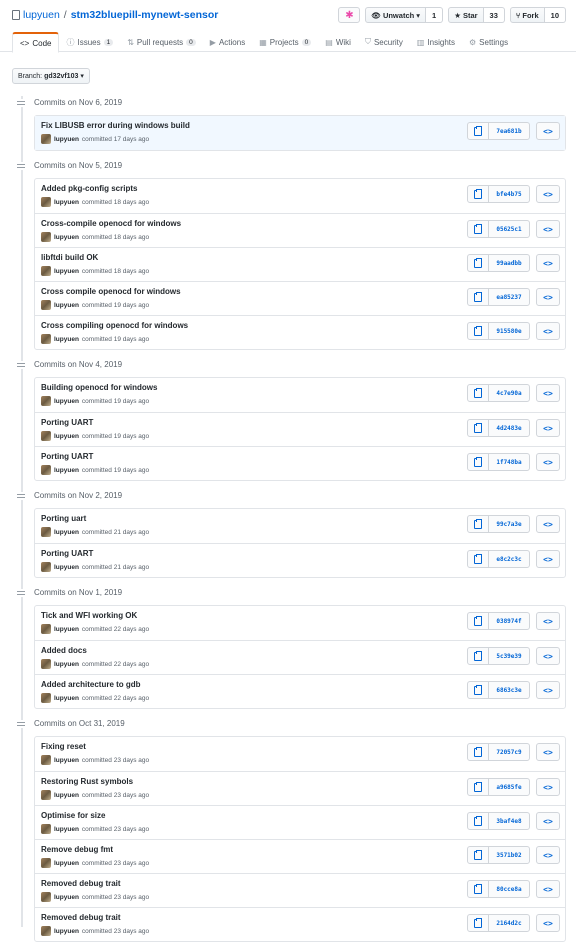 The width and height of the screenshot is (576, 942). I want to click on fork-button: ⑂ Fork, so click(527, 15).